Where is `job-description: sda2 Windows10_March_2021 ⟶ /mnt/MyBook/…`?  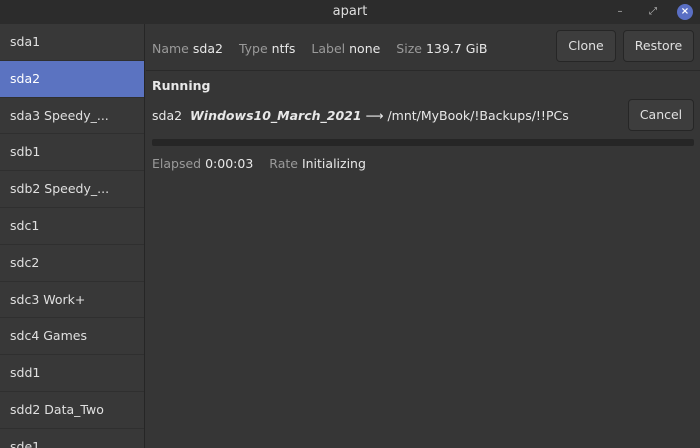 job-description: sda2 Windows10_March_2021 ⟶ /mnt/MyBook/… is located at coordinates (360, 115).